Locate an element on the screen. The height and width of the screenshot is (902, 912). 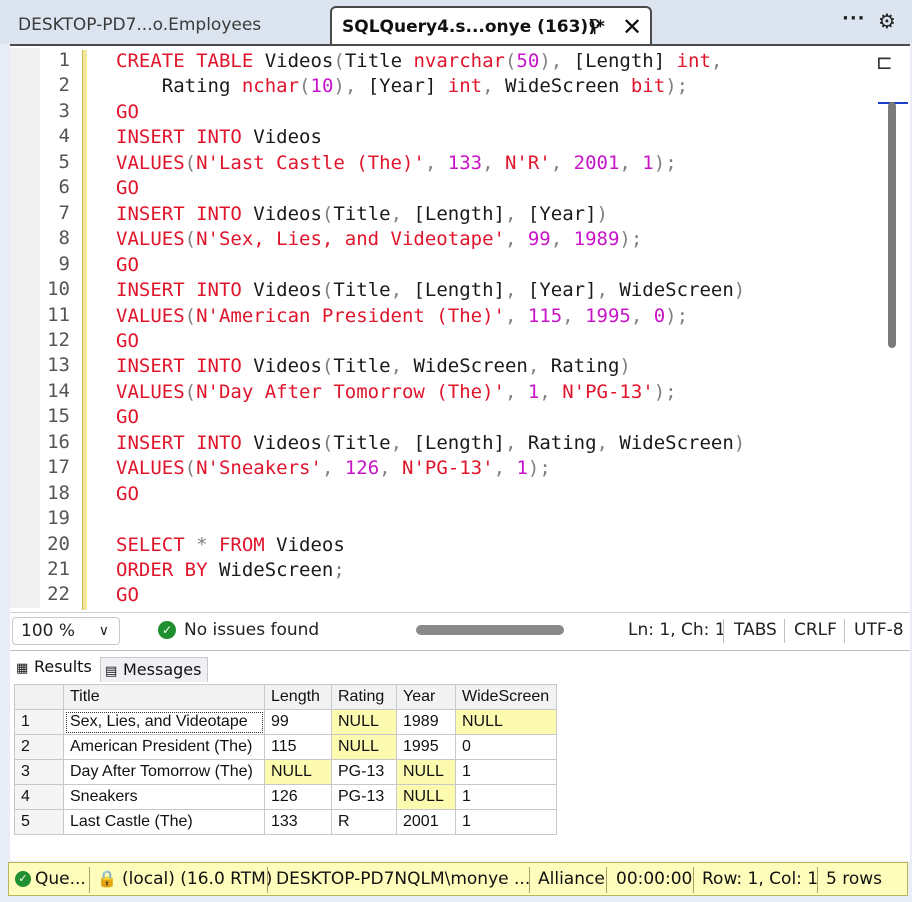
row-number-cell: 3 is located at coordinates (39, 772).